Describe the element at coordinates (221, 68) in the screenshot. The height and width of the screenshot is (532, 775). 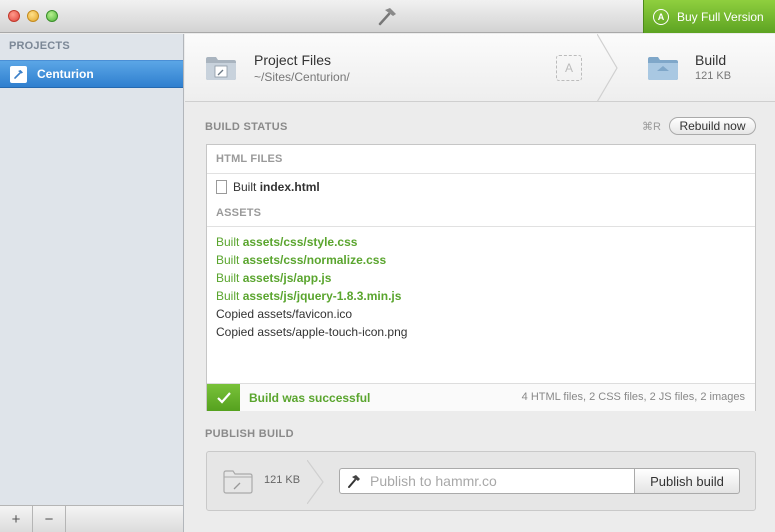
I see `project-folder-icon` at that location.